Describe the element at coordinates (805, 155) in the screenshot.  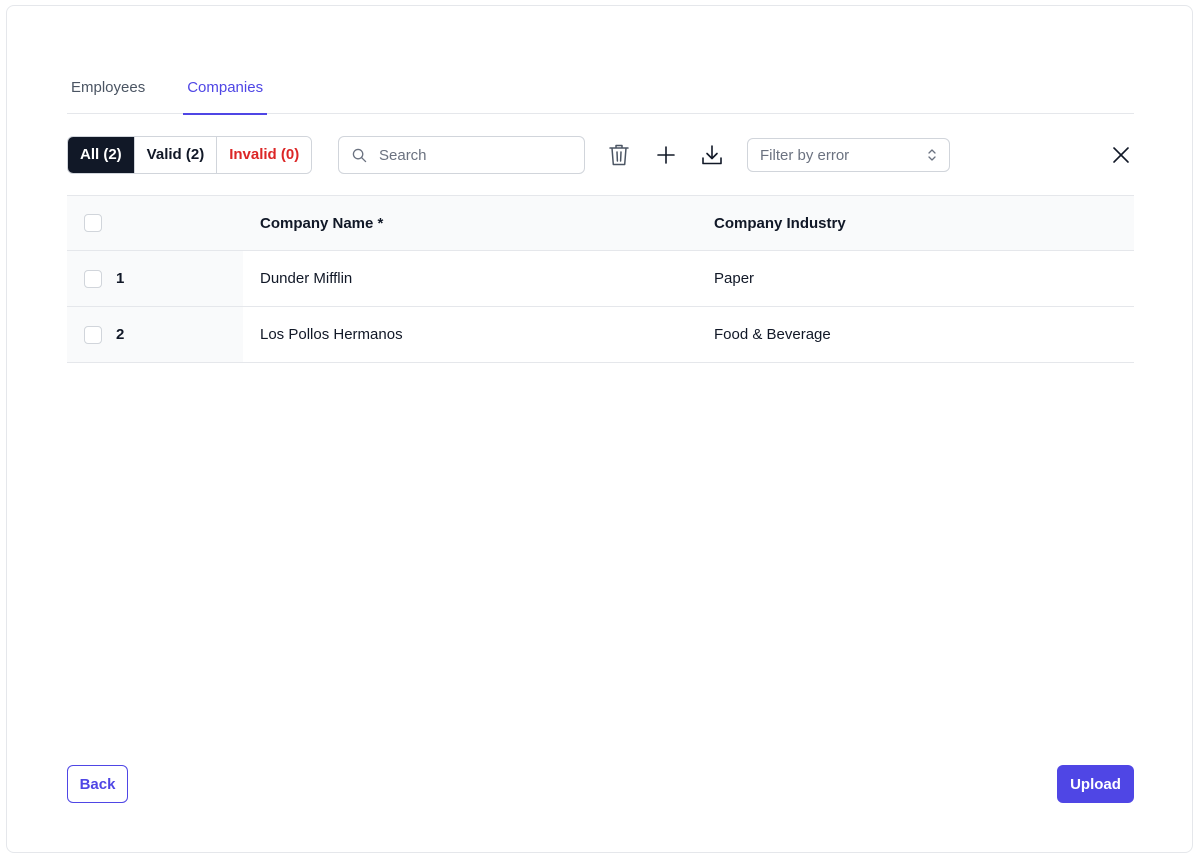
I see `error-filter-placeholder: Filter by error` at that location.